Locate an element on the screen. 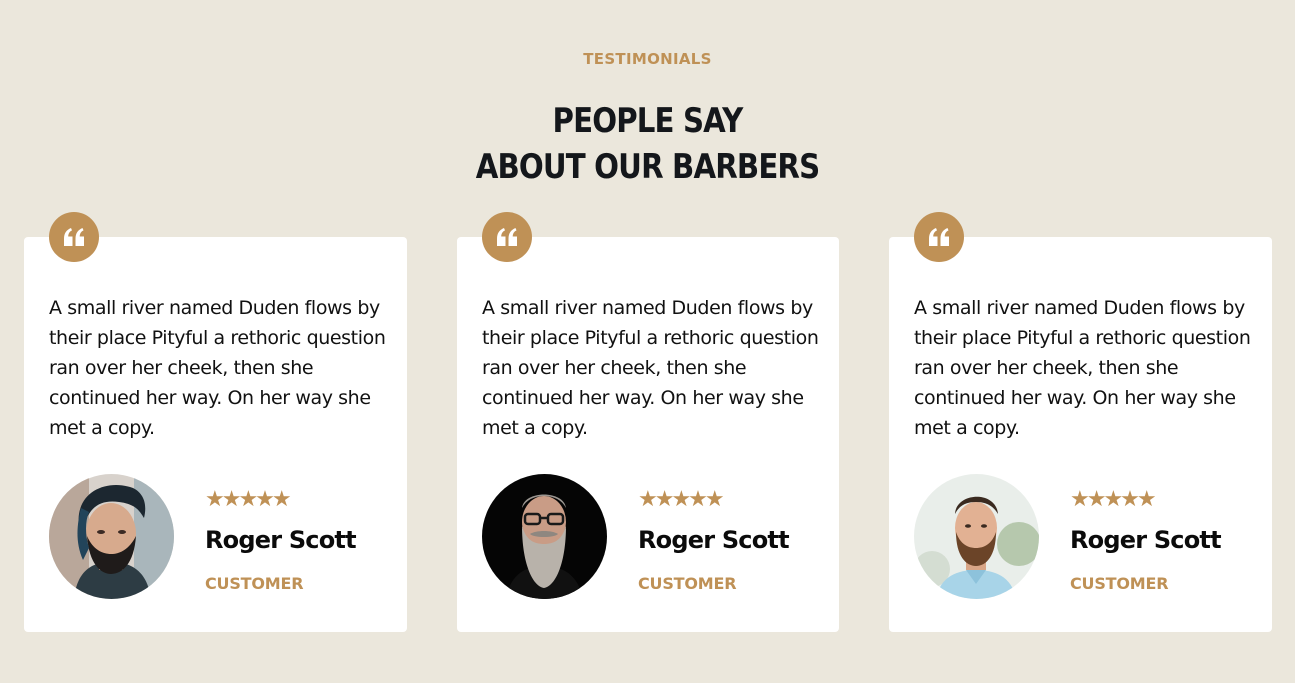  section-title-line-1: PEOPLE SAY is located at coordinates (648, 121).